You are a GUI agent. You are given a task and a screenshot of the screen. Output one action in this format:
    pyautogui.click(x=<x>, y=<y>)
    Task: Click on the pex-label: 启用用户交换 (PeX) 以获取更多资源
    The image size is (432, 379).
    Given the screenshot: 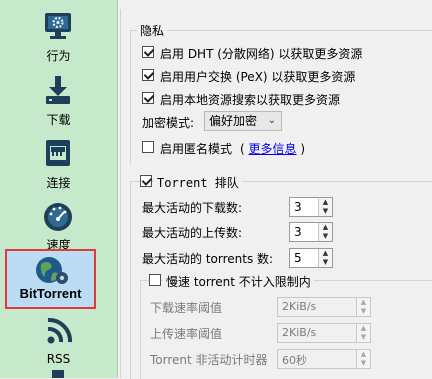 What is the action you would take?
    pyautogui.click(x=258, y=77)
    